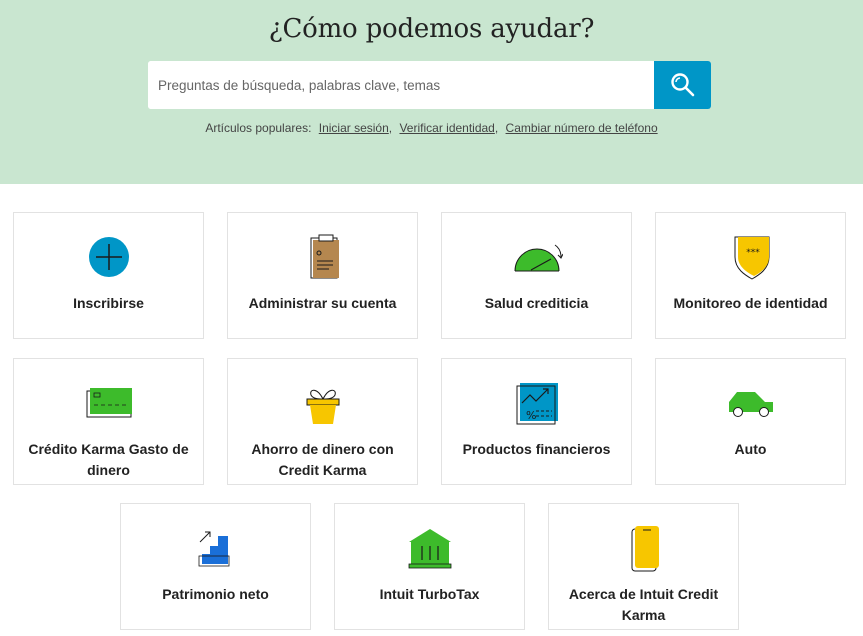  Describe the element at coordinates (216, 548) in the screenshot. I see `bar-growth-icon` at that location.